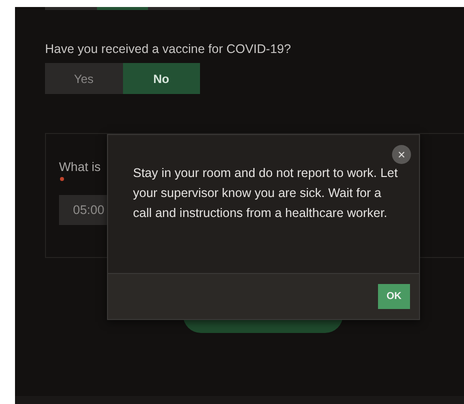  I want to click on question-label: What is, so click(80, 167).